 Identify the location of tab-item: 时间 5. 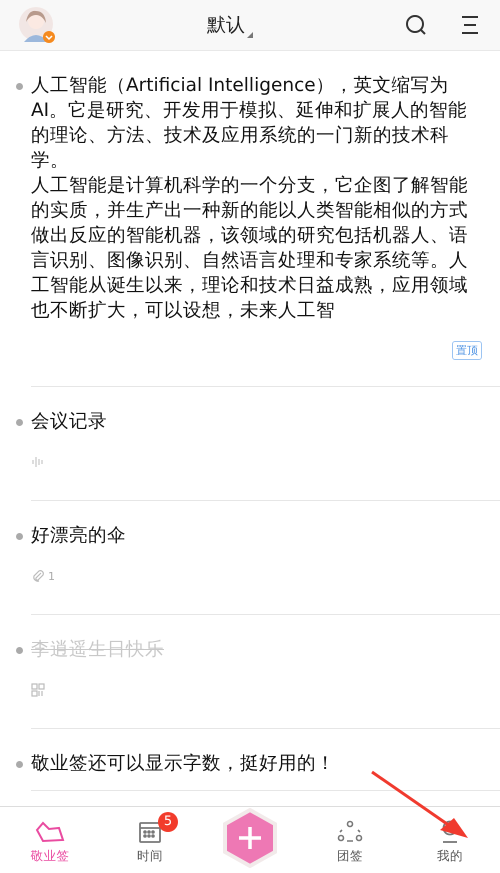
(150, 838).